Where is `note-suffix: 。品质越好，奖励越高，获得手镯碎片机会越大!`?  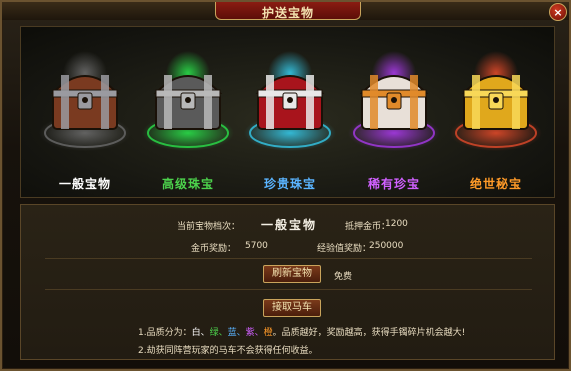 note-suffix: 。品质越好，奖励越高，获得手镯碎片机会越大! is located at coordinates (369, 333).